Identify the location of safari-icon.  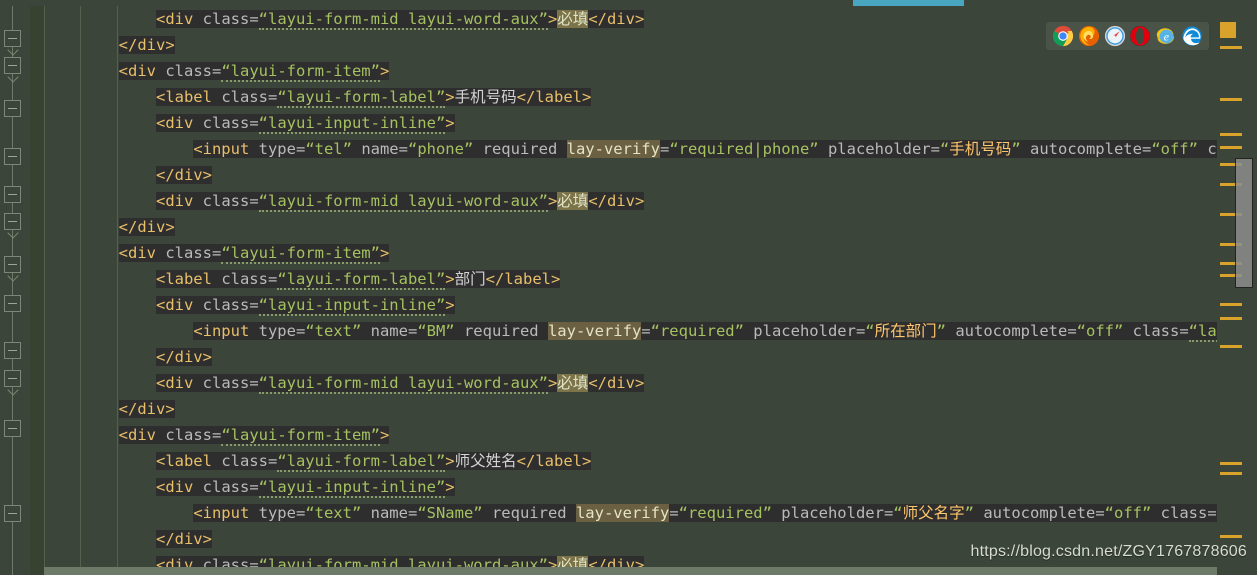
(1115, 36).